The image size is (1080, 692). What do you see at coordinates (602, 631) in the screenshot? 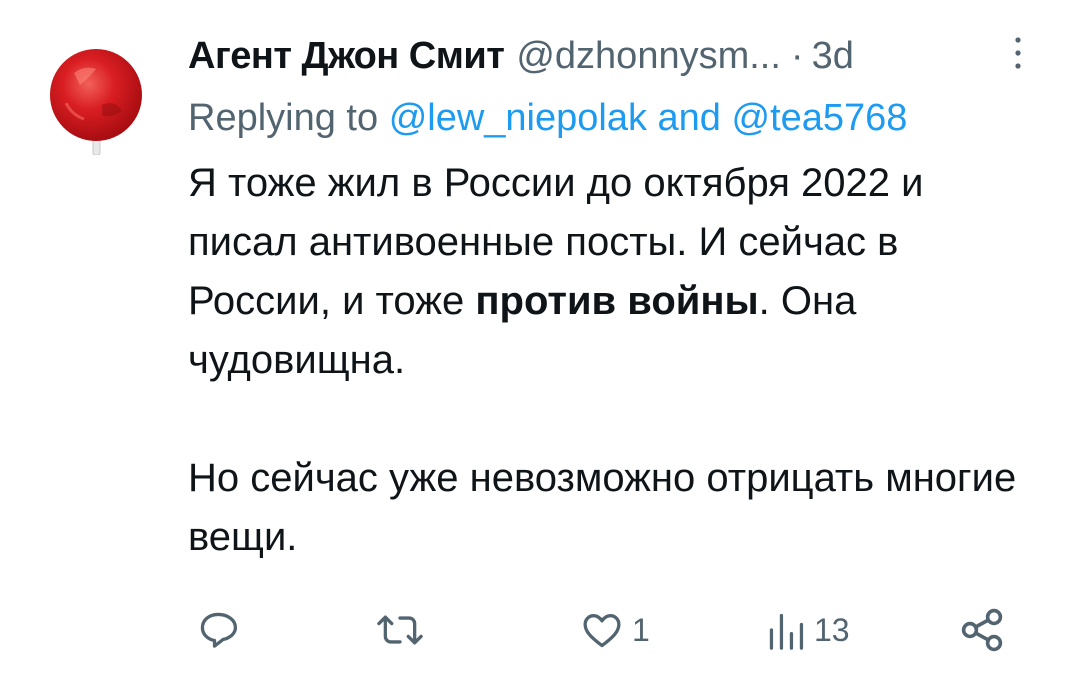
I see `heart-icon` at bounding box center [602, 631].